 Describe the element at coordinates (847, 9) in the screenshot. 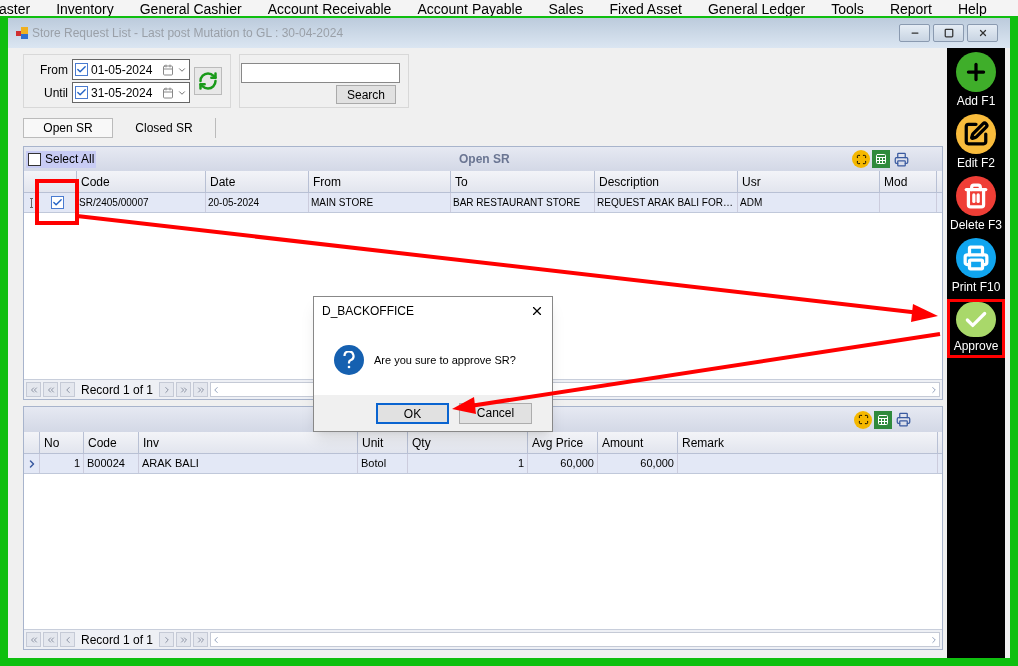

I see `menu-item: Tools` at that location.